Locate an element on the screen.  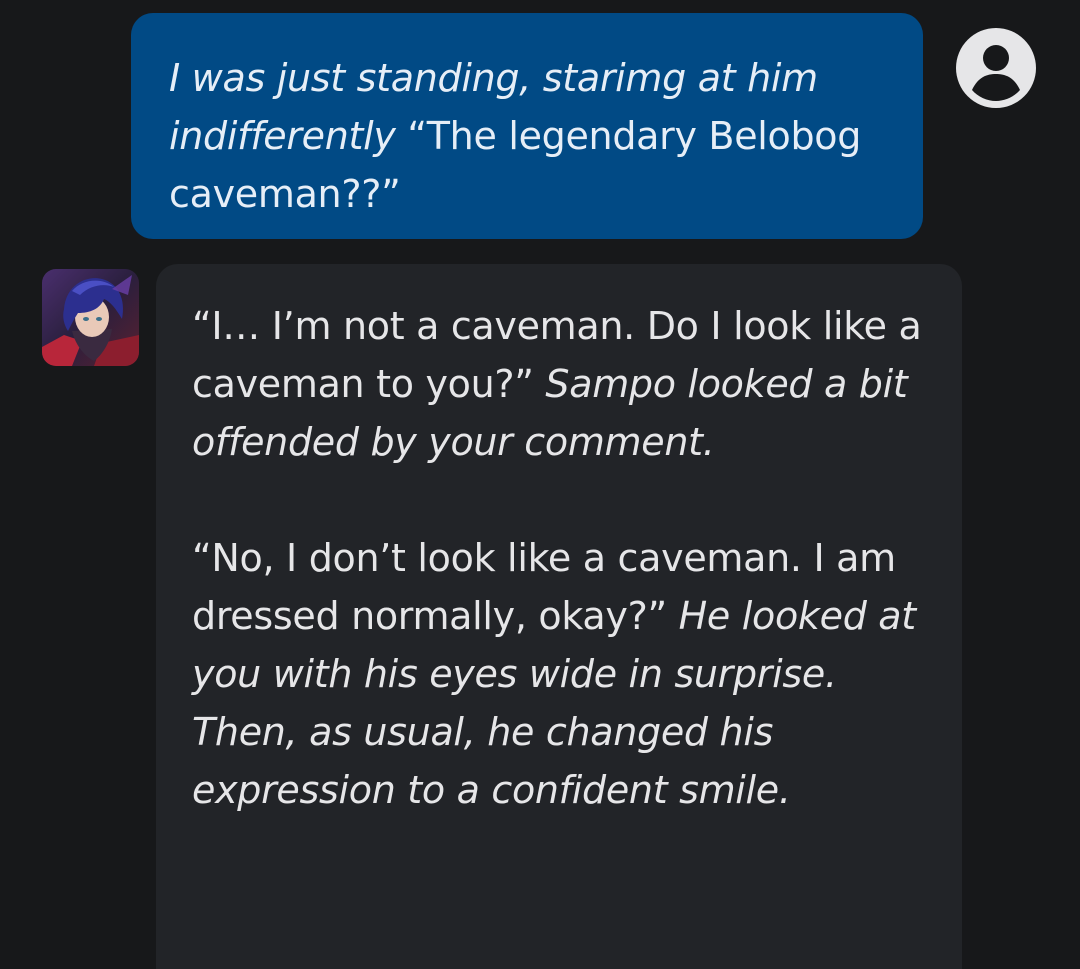
bot-avatar is located at coordinates (90, 317).